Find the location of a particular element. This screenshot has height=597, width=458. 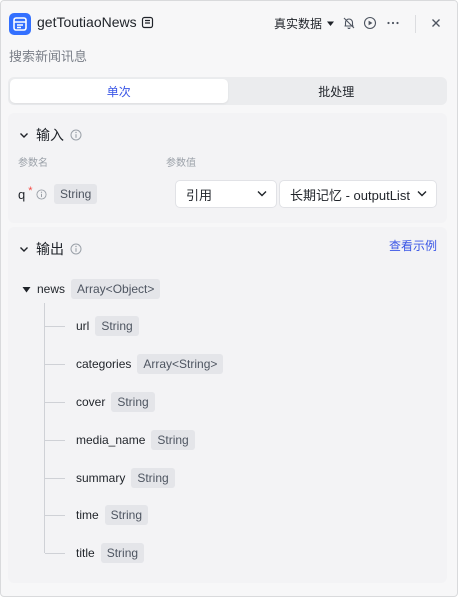

tree-item: media_name String is located at coordinates (120, 440).